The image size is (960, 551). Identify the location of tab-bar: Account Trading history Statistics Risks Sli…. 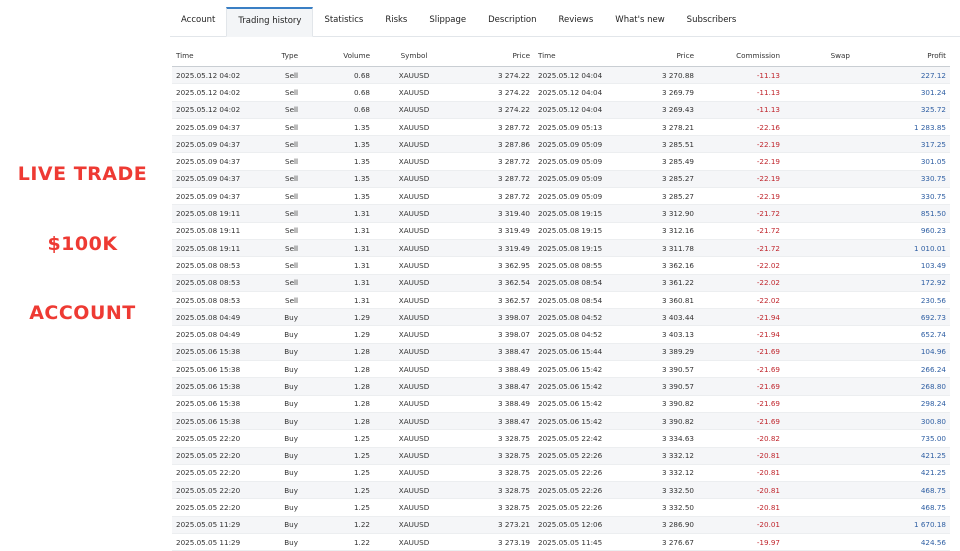
(565, 18).